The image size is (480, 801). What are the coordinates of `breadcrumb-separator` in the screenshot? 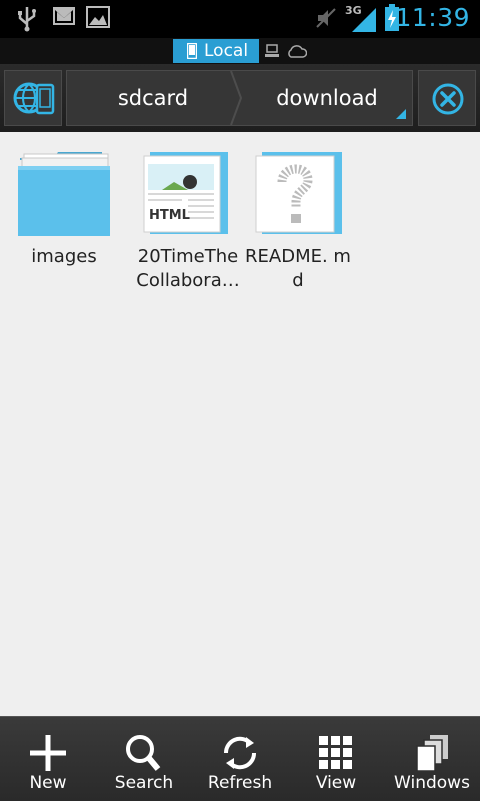 It's located at (236, 98).